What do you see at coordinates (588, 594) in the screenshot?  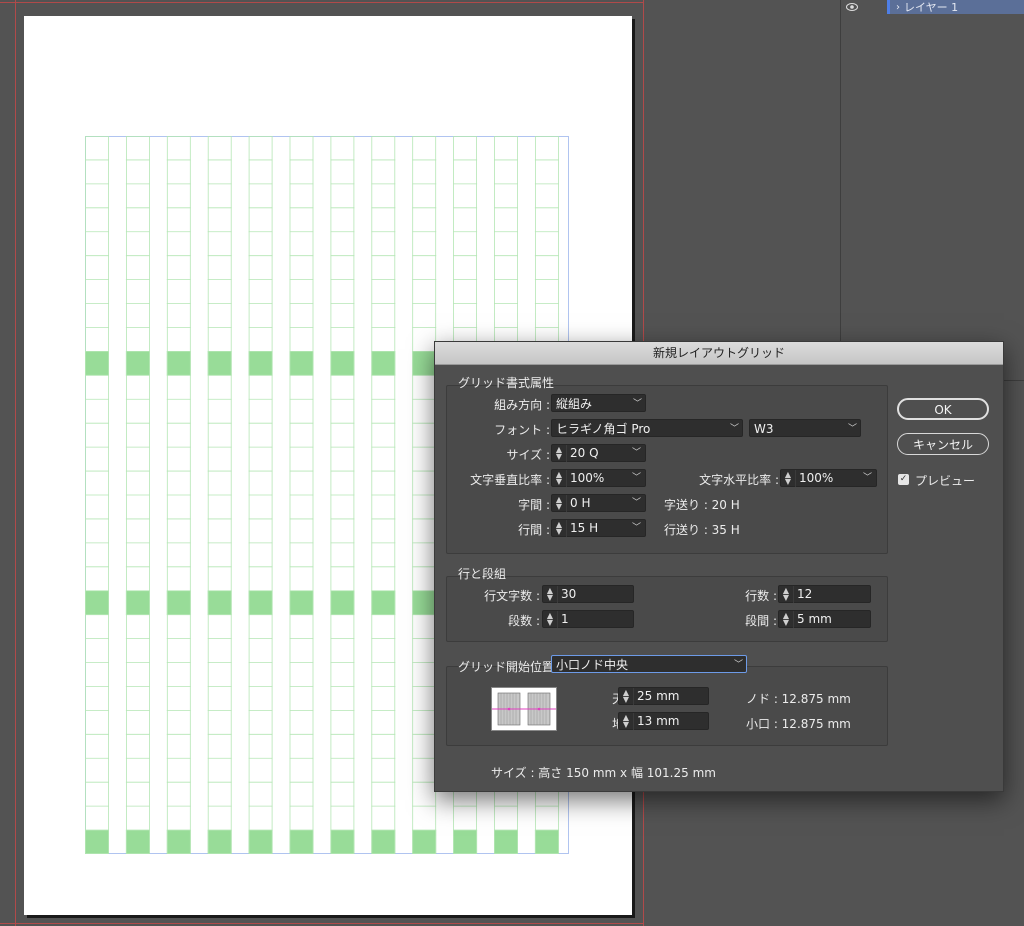 I see `chars-per-line-stepper: ▲ ▼ 30` at bounding box center [588, 594].